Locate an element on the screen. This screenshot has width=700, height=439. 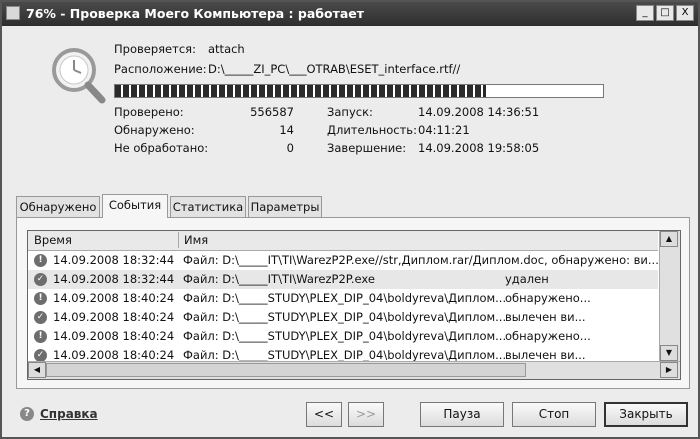
tab-detected: Обнаружено is located at coordinates (58, 206).